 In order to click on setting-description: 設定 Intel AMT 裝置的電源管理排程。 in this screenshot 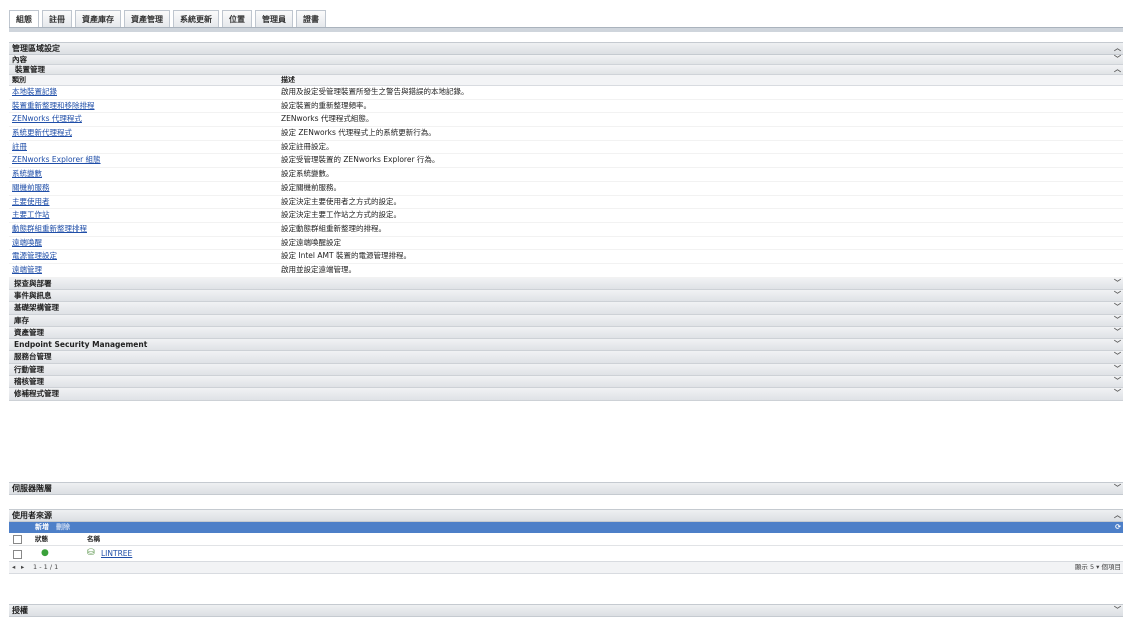, I will do `click(346, 256)`.